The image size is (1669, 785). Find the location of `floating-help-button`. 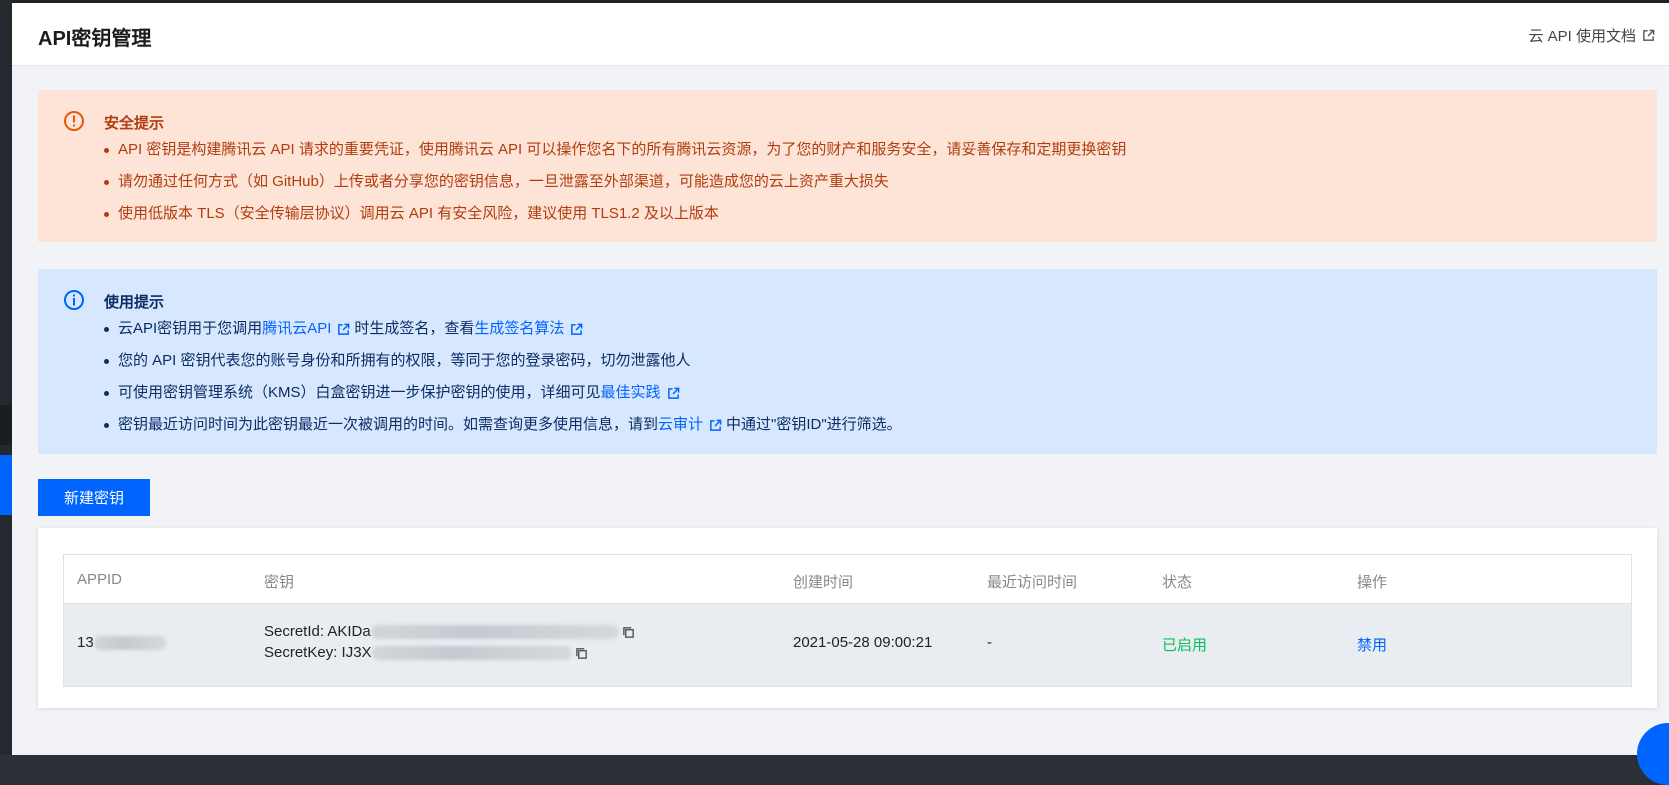

floating-help-button is located at coordinates (1653, 754).